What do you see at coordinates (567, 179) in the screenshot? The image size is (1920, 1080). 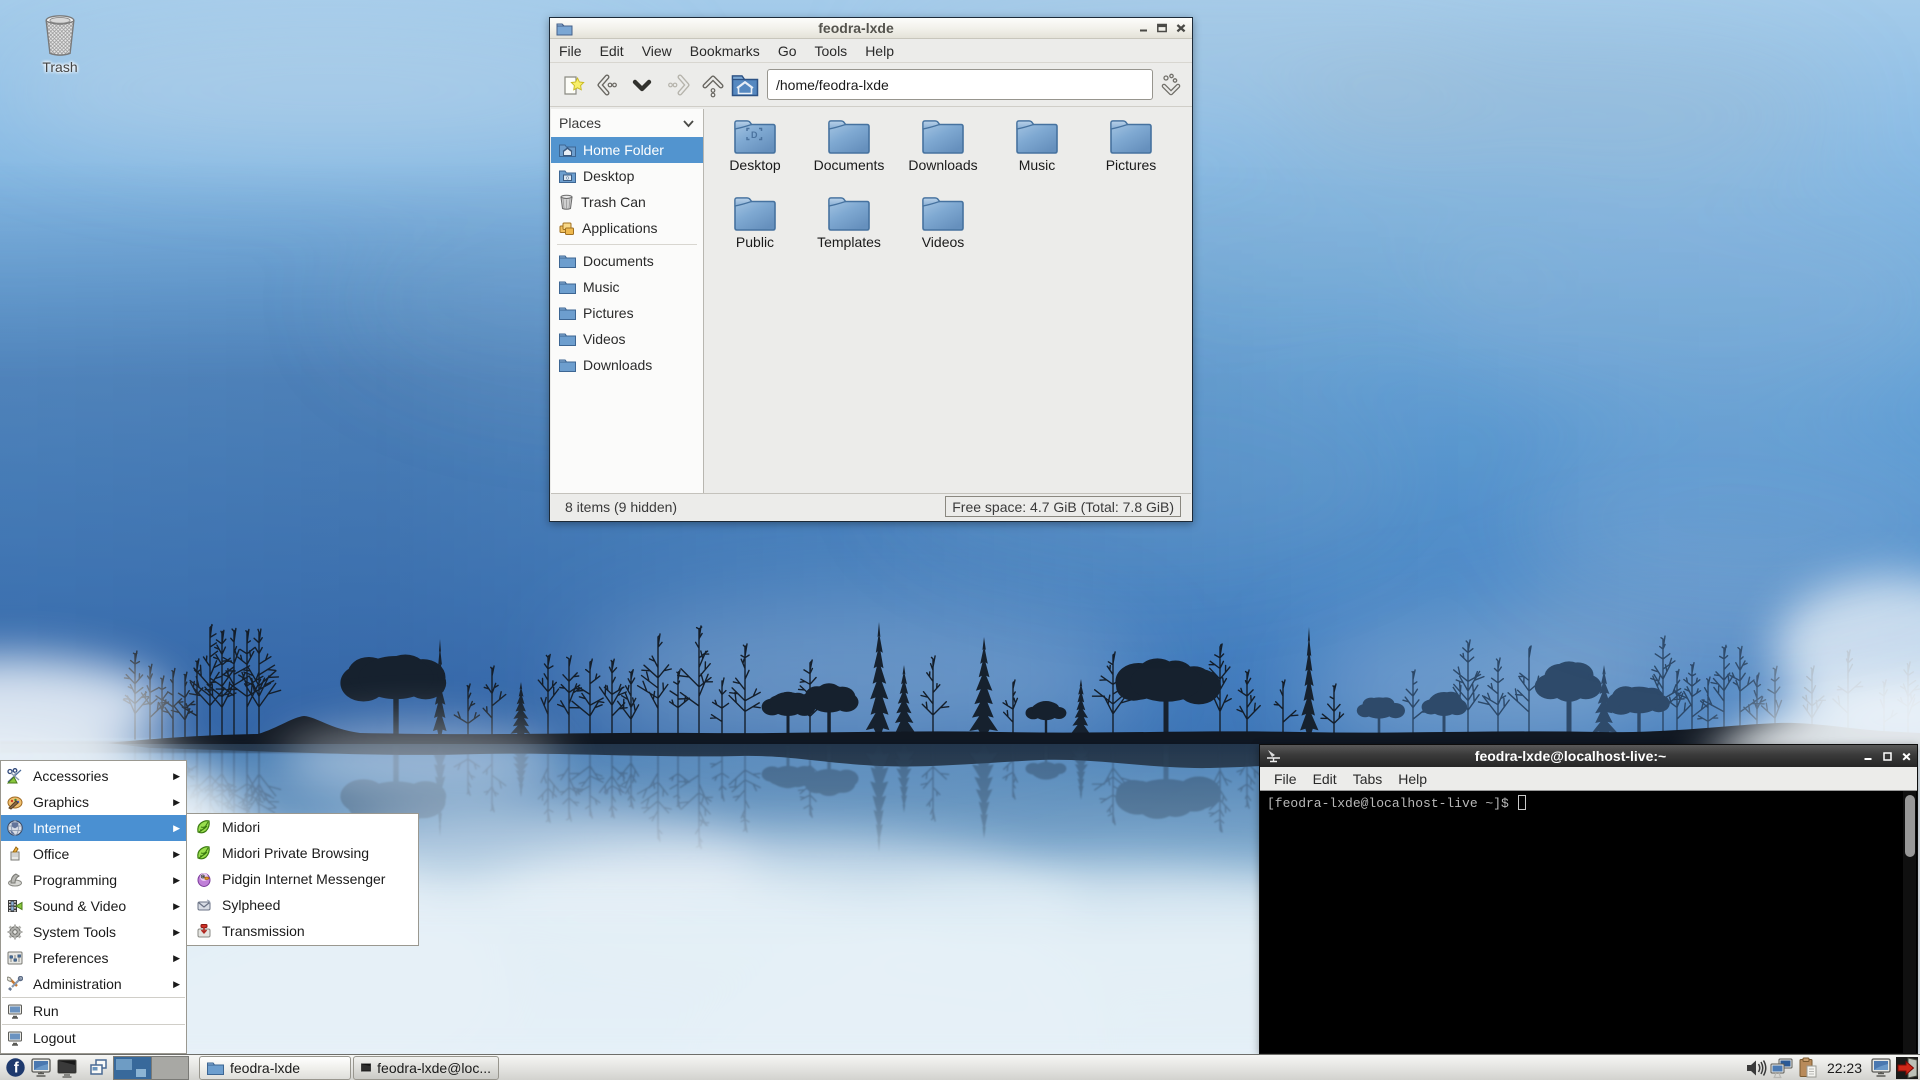 I see `svg-text: o` at bounding box center [567, 179].